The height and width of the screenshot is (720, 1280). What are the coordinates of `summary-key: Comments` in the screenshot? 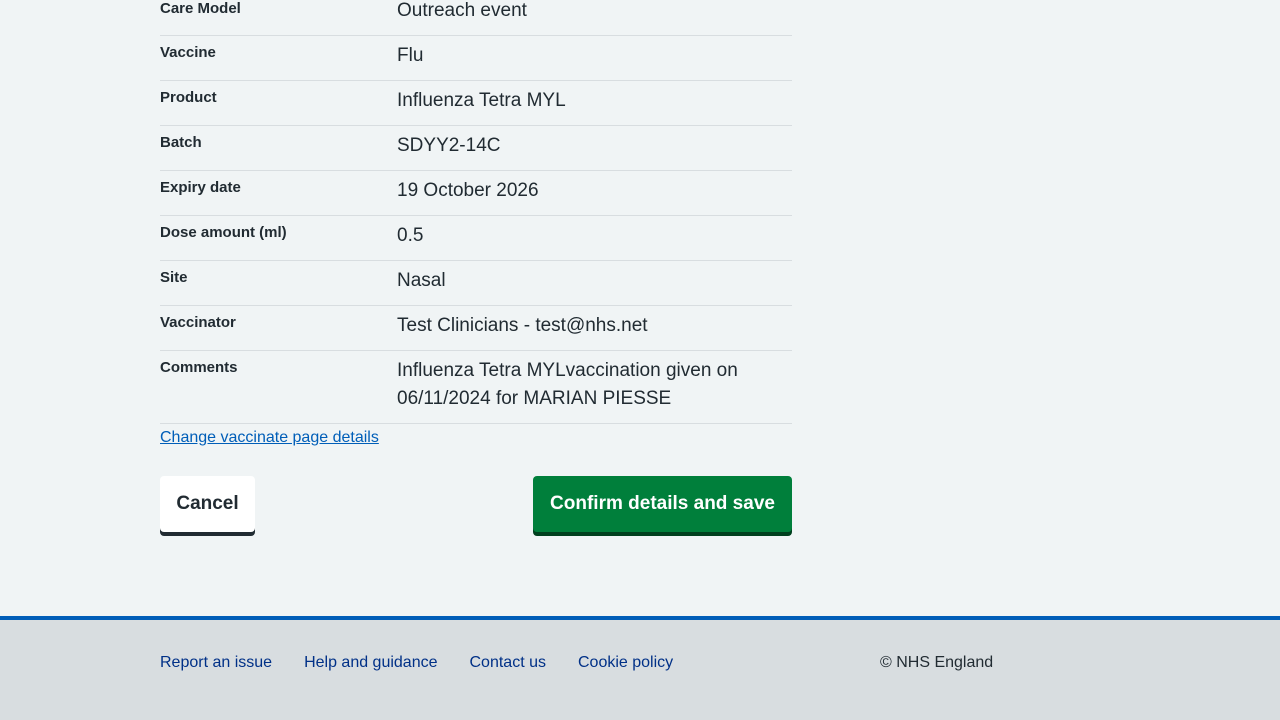 It's located at (199, 367).